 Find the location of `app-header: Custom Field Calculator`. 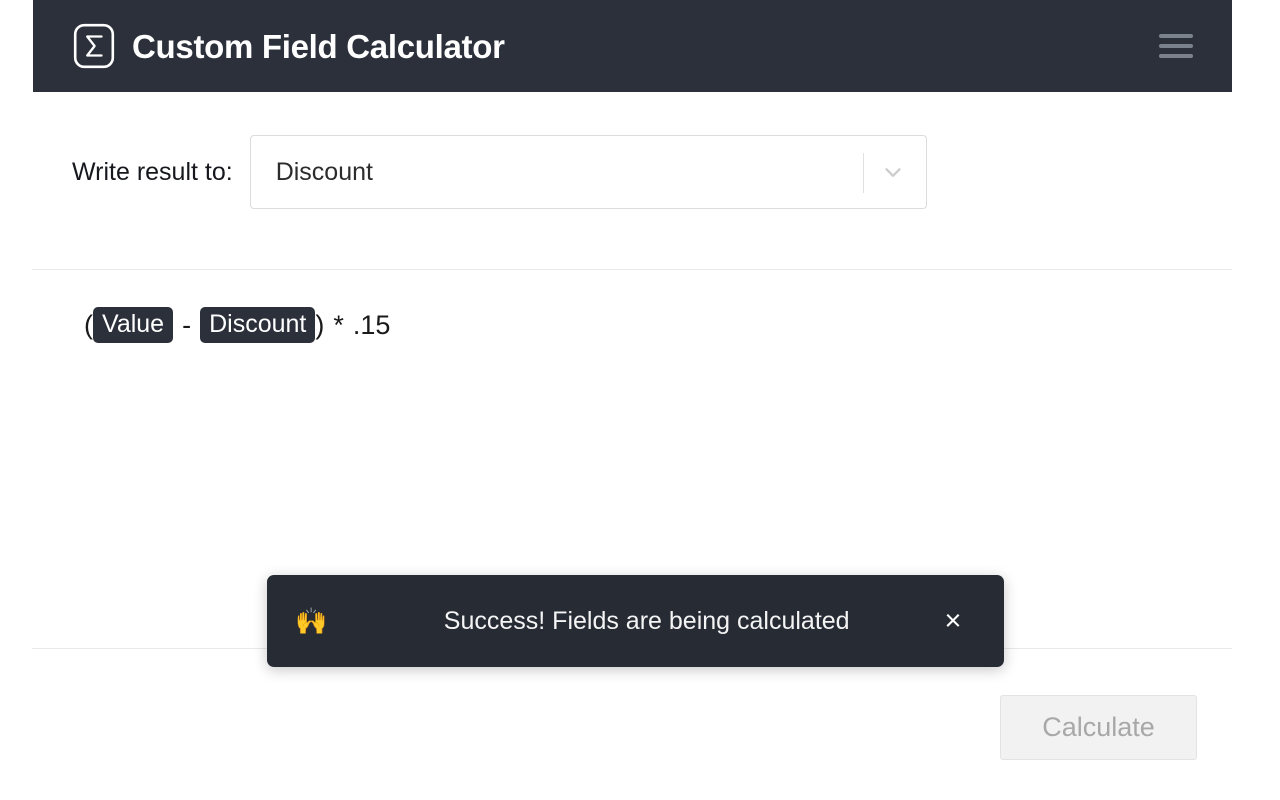

app-header: Custom Field Calculator is located at coordinates (632, 46).